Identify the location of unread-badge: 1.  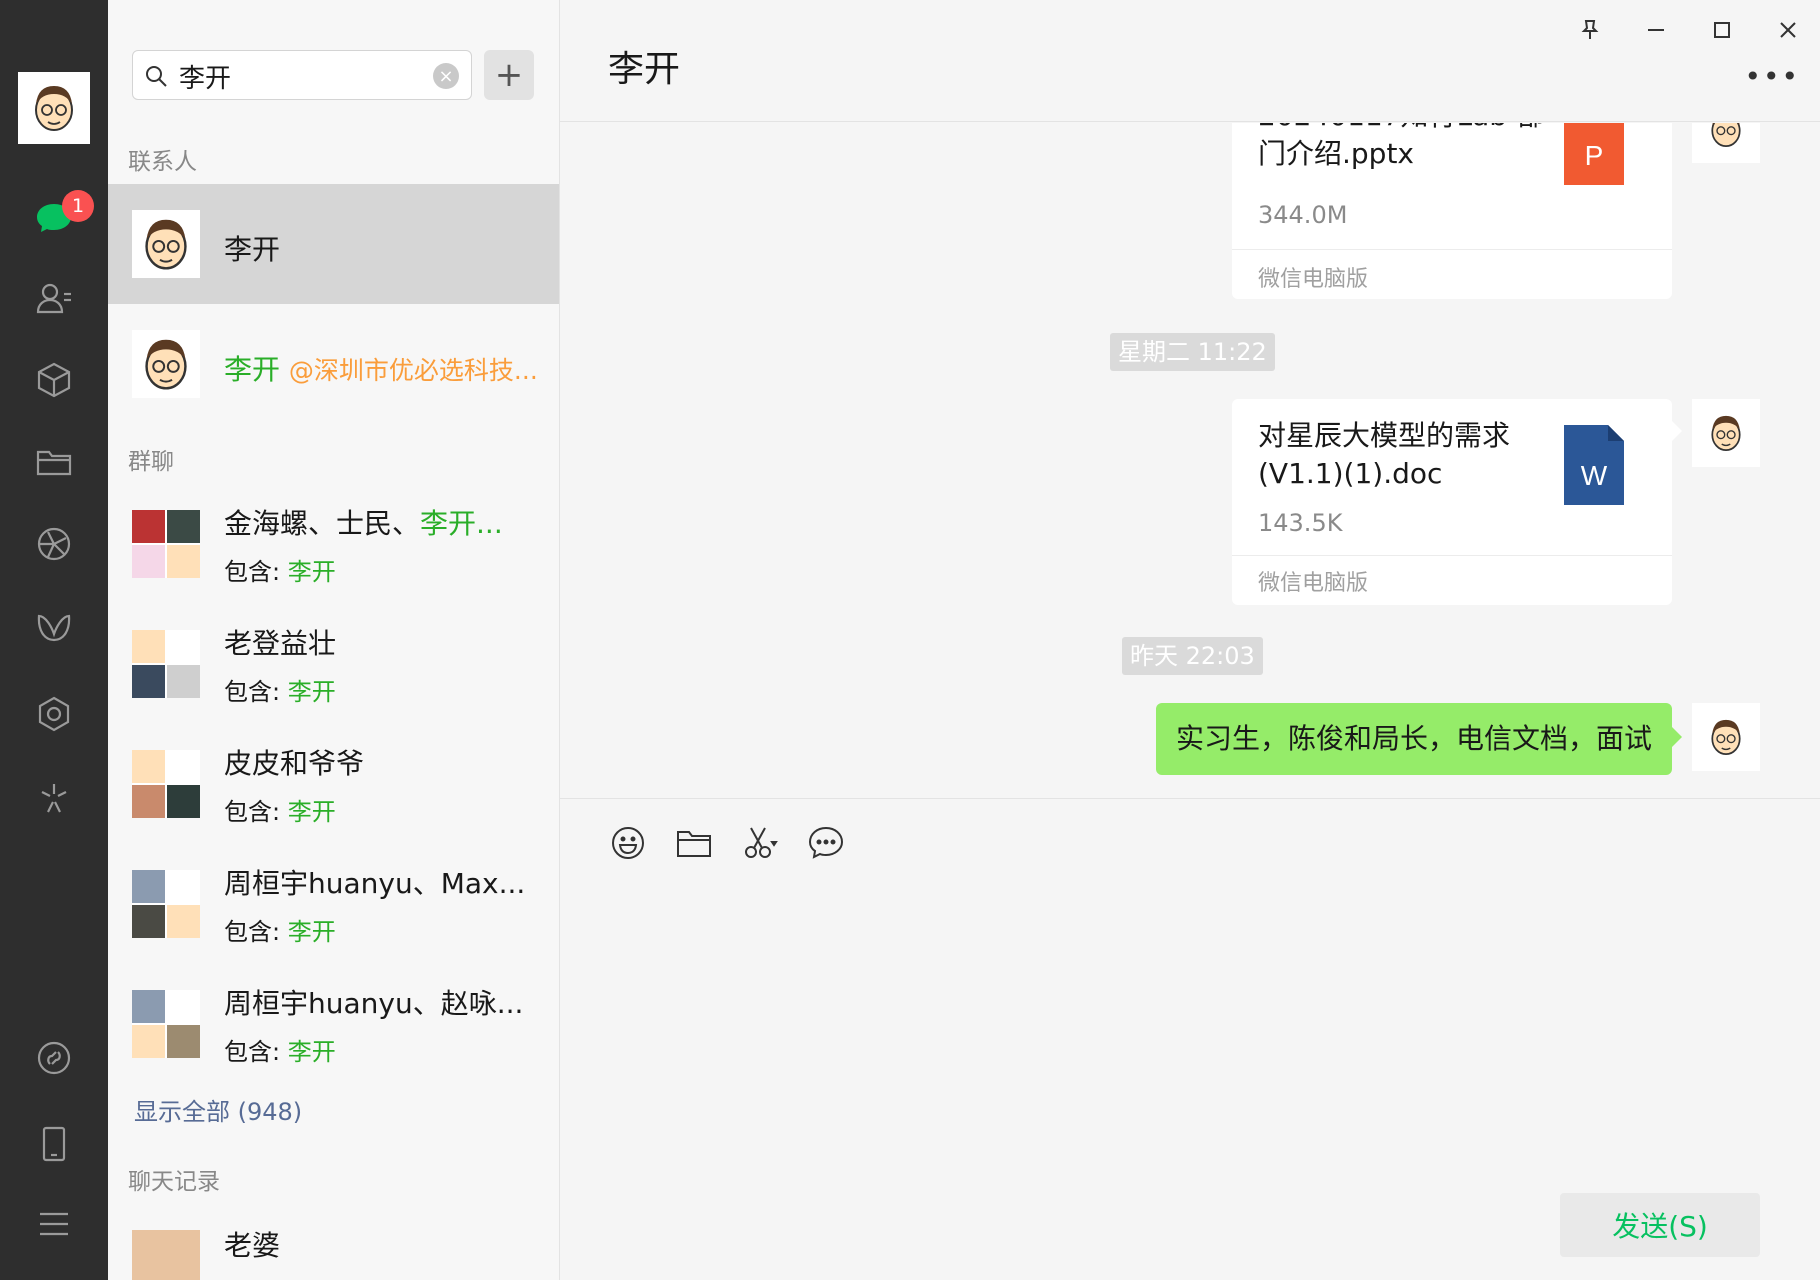
(78, 206).